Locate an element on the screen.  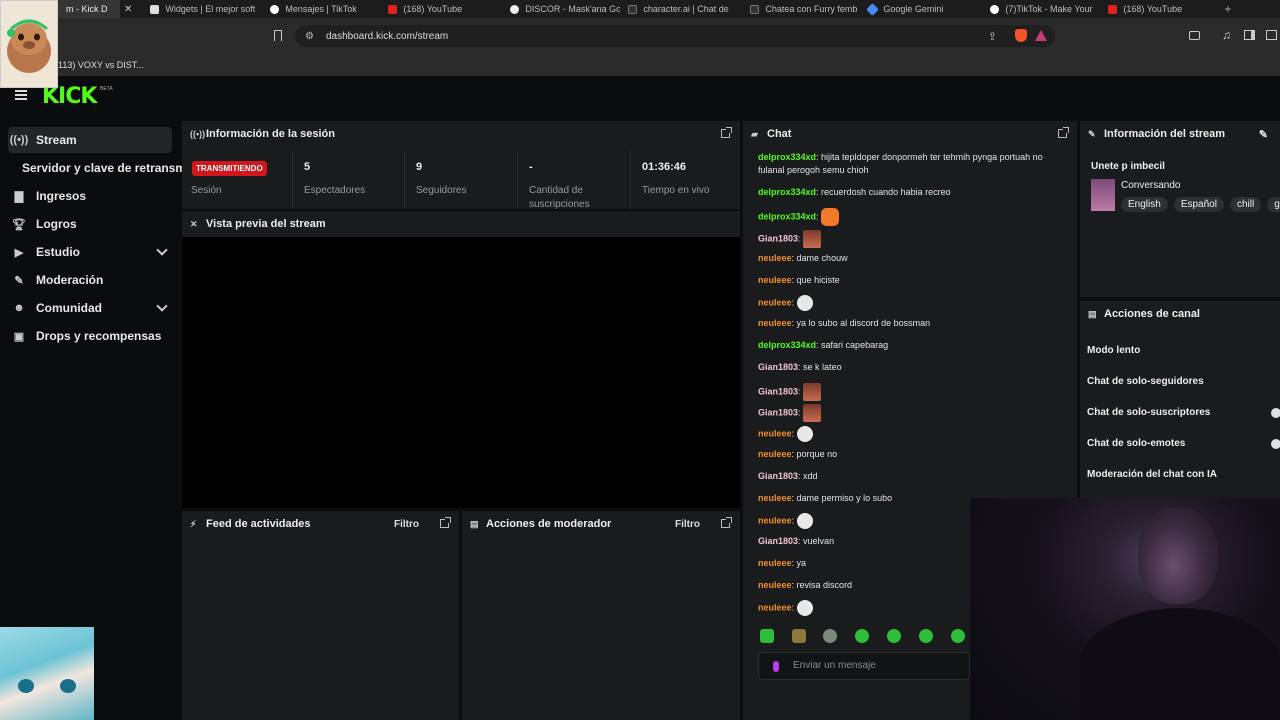
tab-furry-chat: Chatea con Furry femb is located at coordinates (801, 9).